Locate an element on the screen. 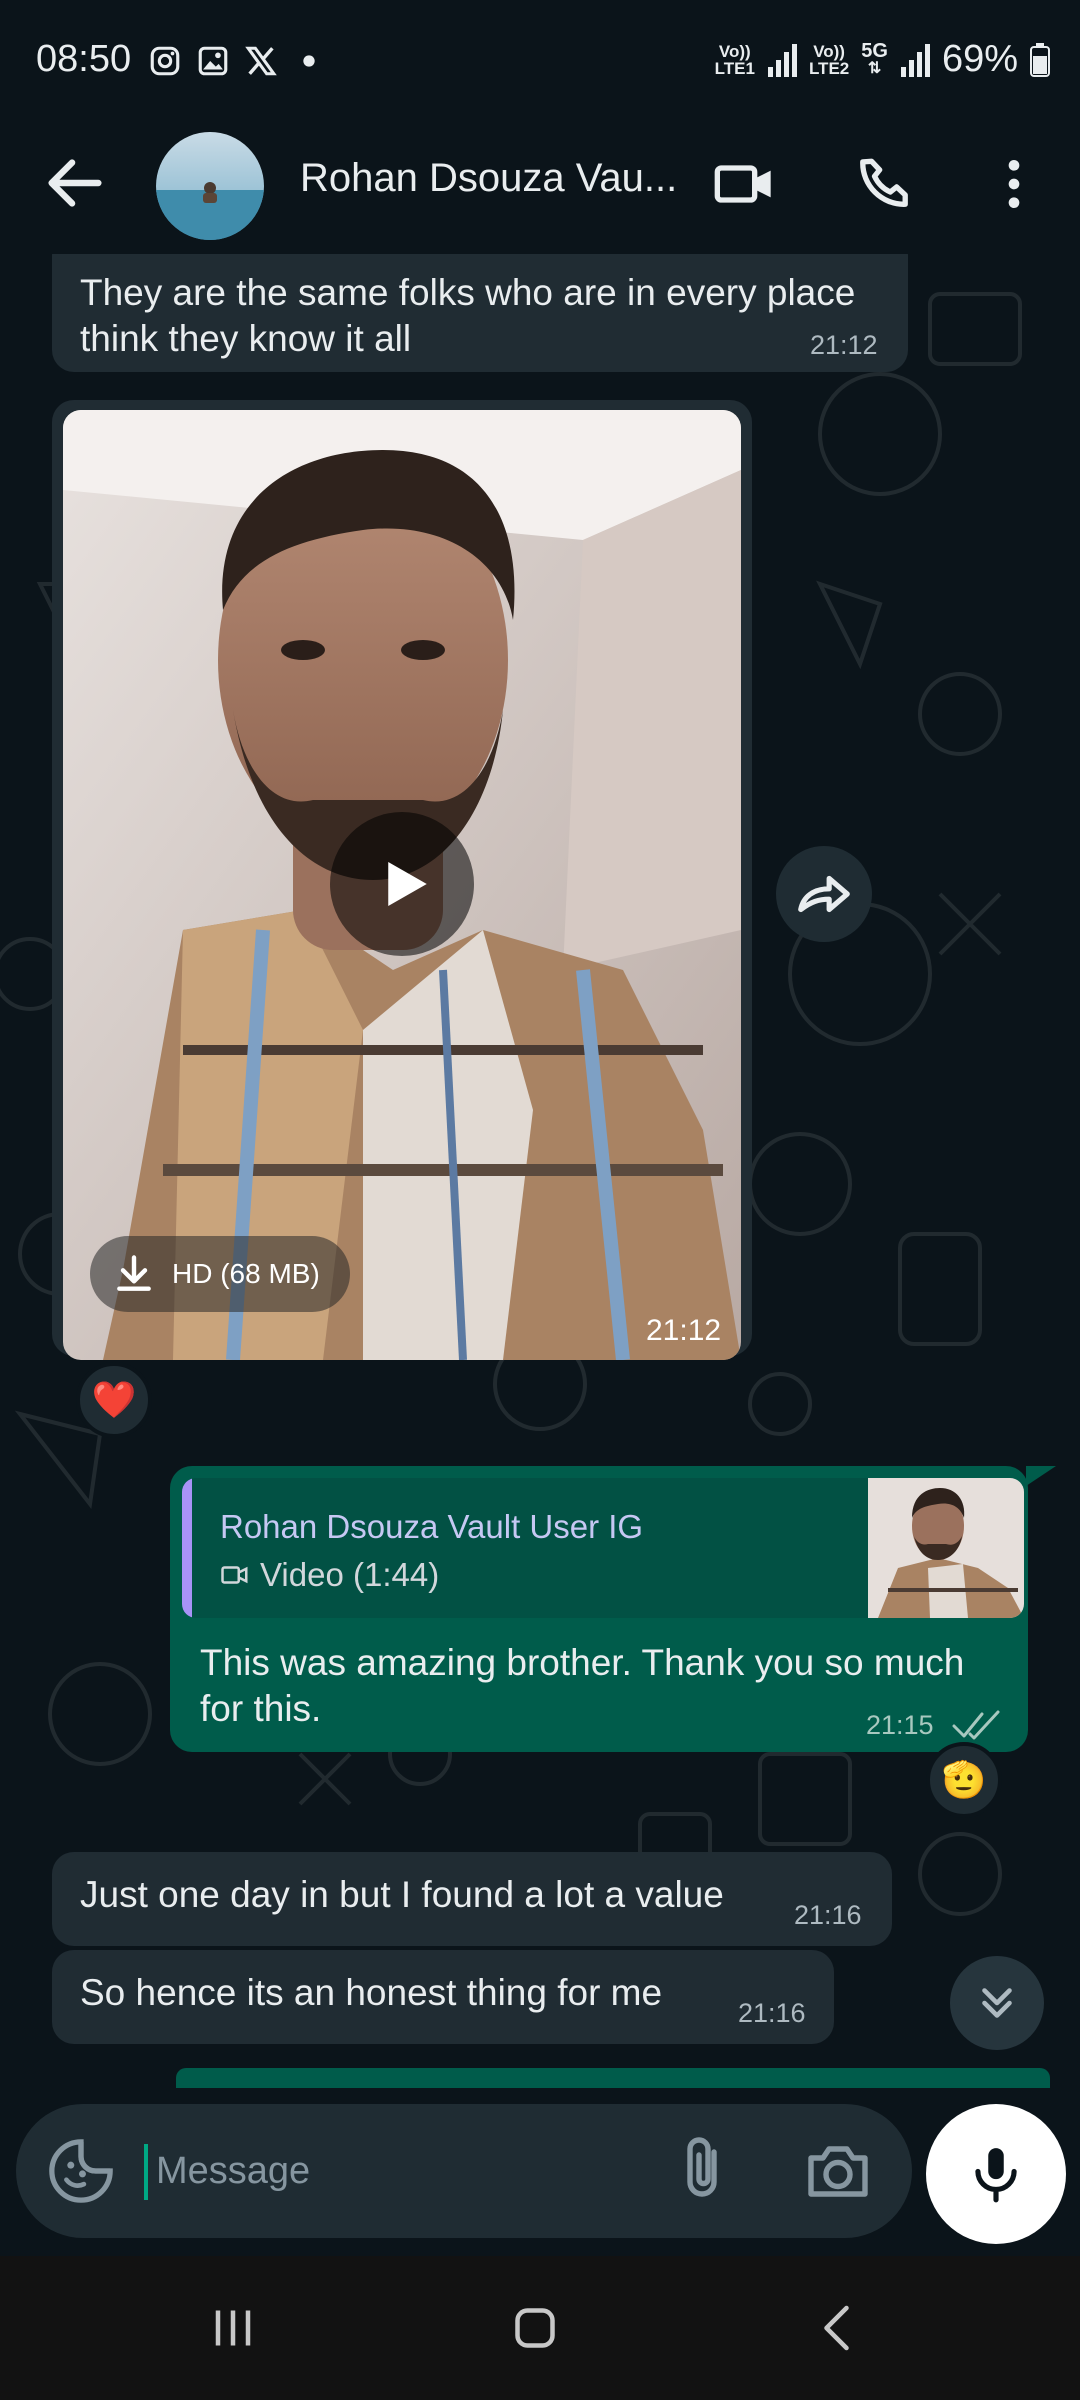 This screenshot has width=1080, height=2400. camera-button is located at coordinates (838, 2170).